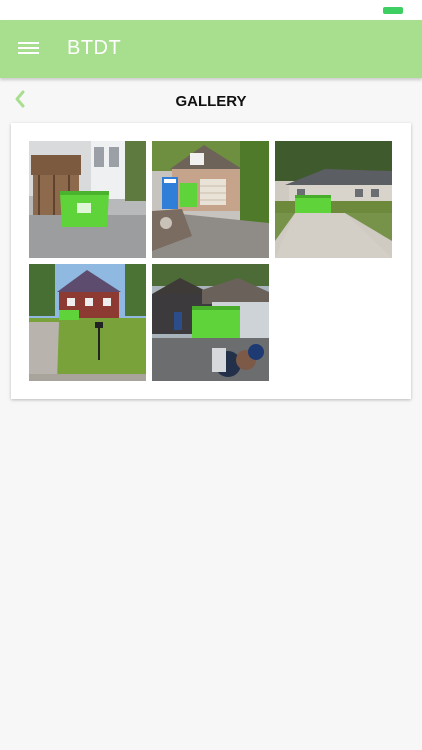 The width and height of the screenshot is (422, 750). I want to click on app-bar: BTDT, so click(211, 49).